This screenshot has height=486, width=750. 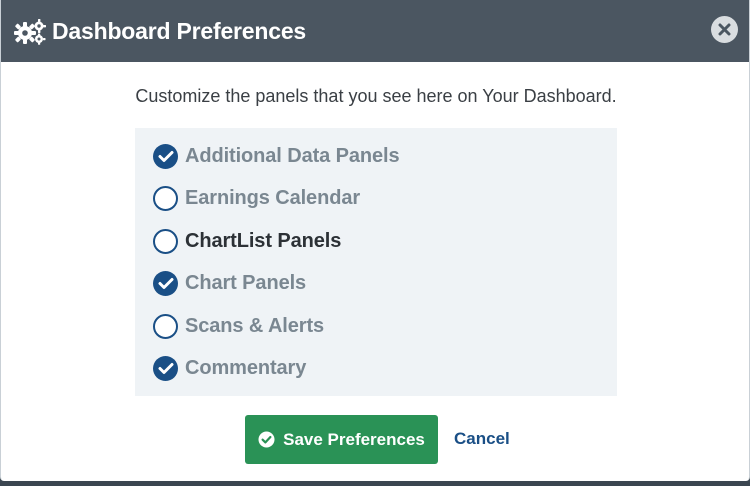 What do you see at coordinates (373, 198) in the screenshot?
I see `option-earnings-calendar: Earnings Calendar` at bounding box center [373, 198].